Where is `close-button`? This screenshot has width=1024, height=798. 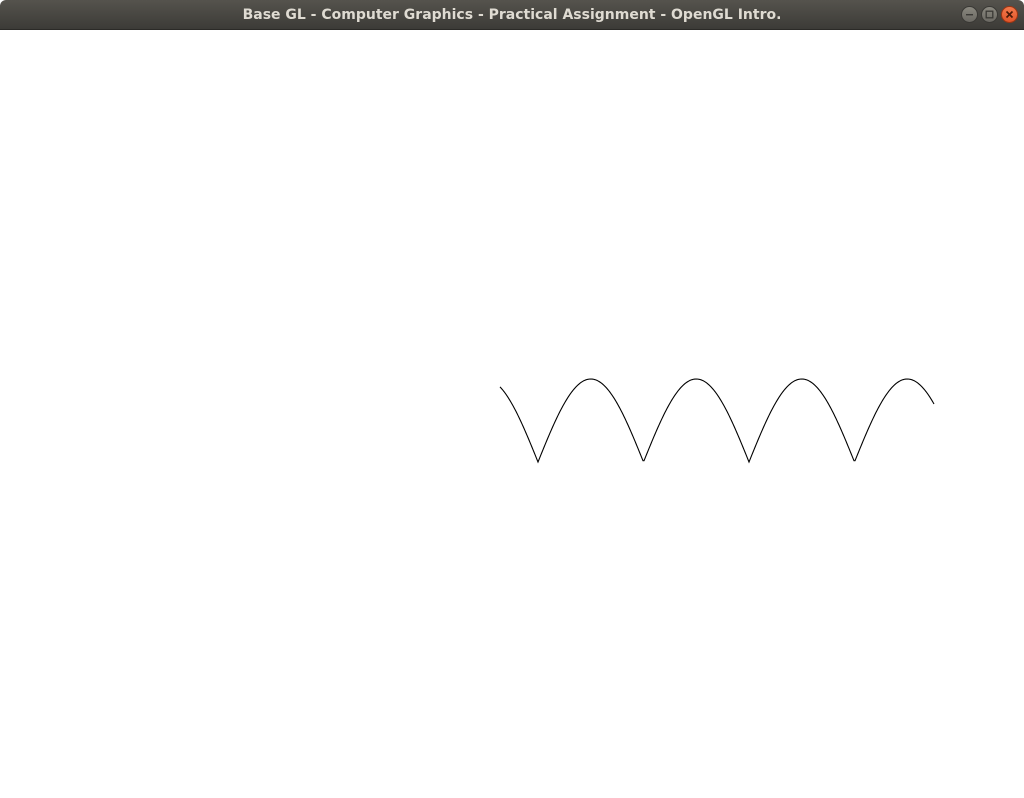 close-button is located at coordinates (1009, 14).